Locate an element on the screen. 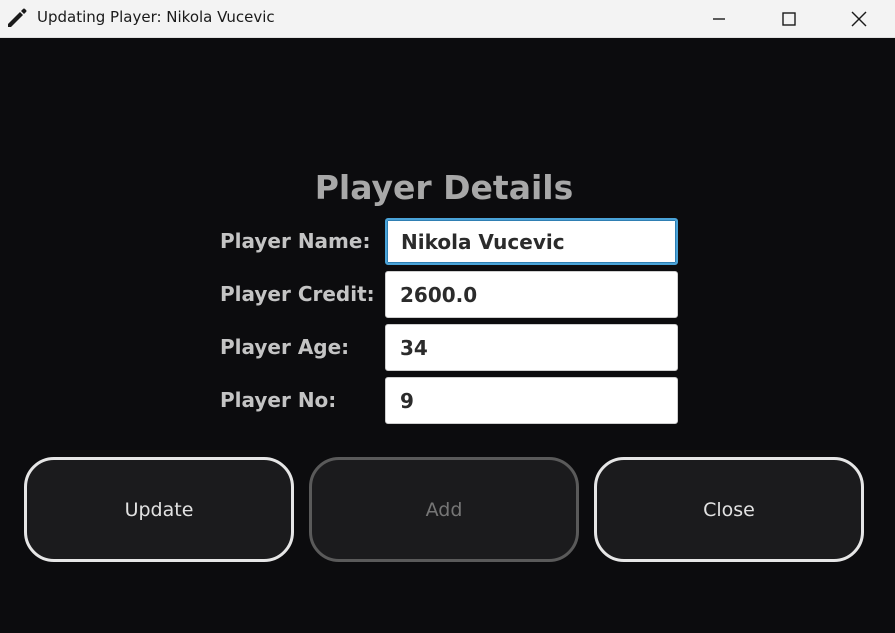 The width and height of the screenshot is (895, 633). maximize-button is located at coordinates (789, 19).